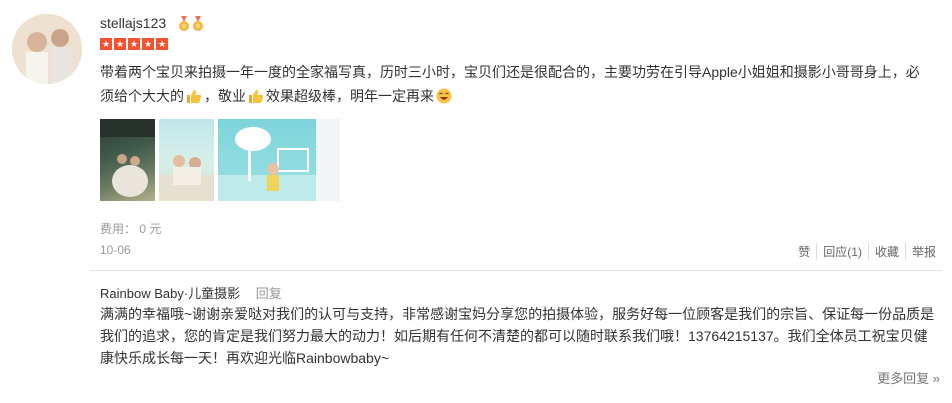  What do you see at coordinates (191, 24) in the screenshot?
I see `user-medals` at bounding box center [191, 24].